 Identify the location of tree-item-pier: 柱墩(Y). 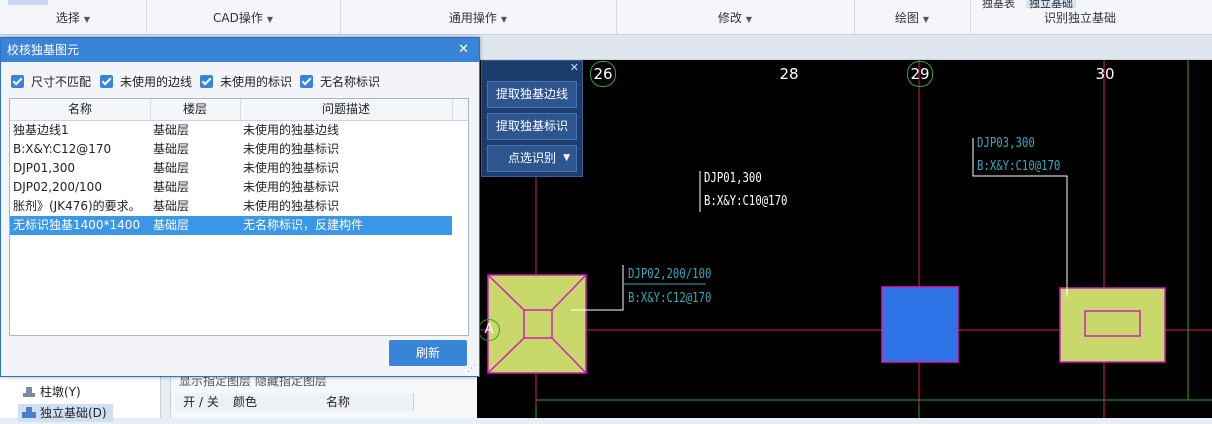
(51, 392).